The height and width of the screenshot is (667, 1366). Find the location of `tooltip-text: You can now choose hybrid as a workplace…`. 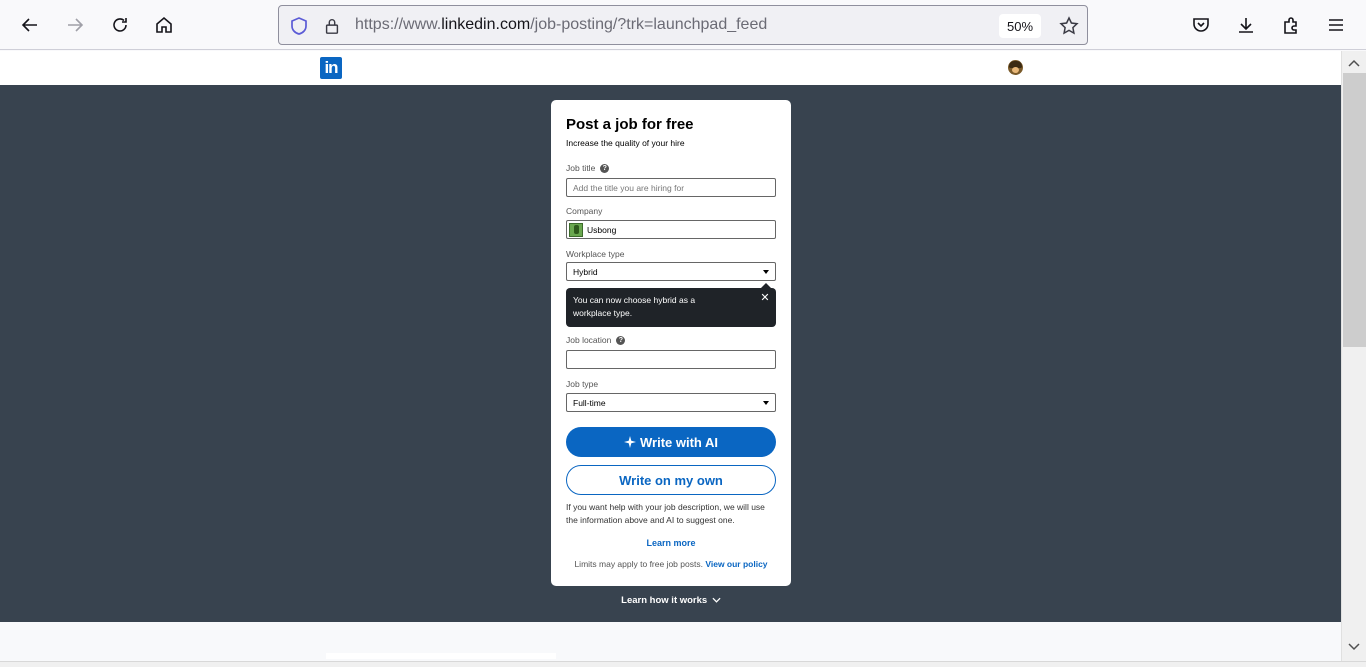

tooltip-text: You can now choose hybrid as a workplace… is located at coordinates (634, 306).